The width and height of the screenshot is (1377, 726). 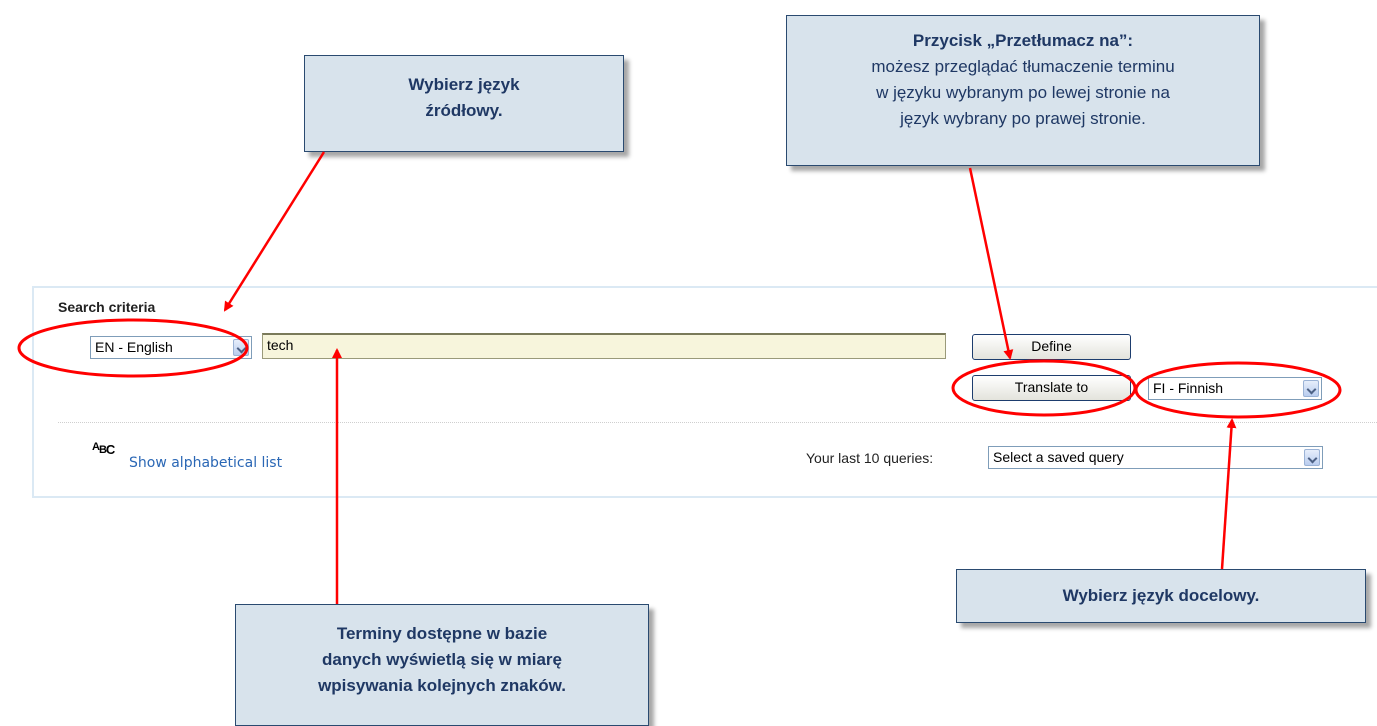 What do you see at coordinates (103, 449) in the screenshot?
I see `abc-icon: ABC` at bounding box center [103, 449].